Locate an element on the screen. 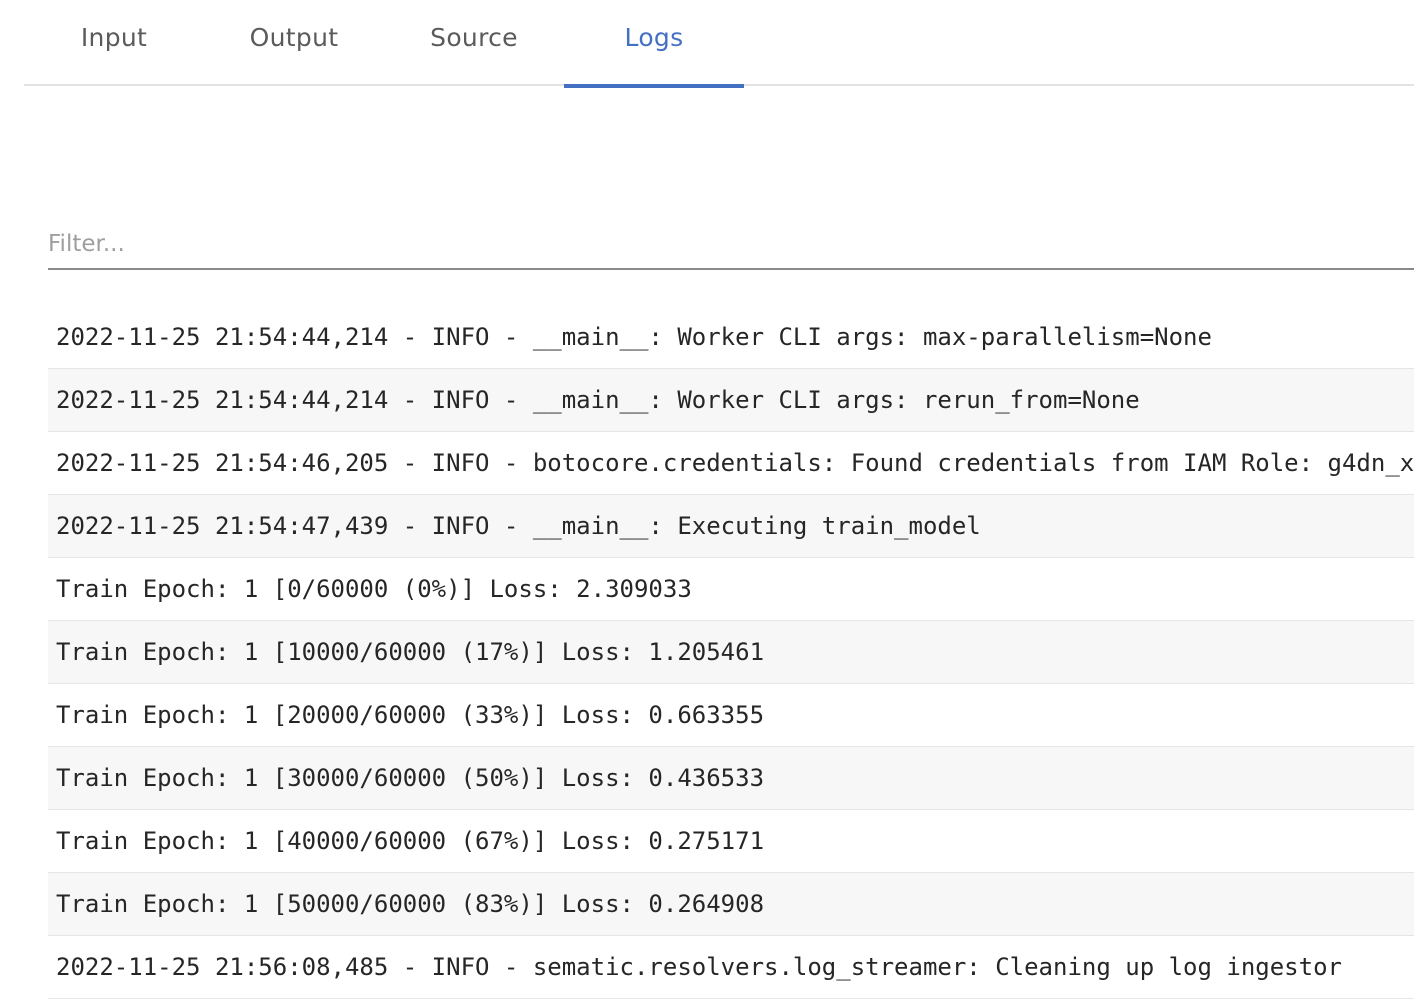  tab-input: Input is located at coordinates (114, 43).